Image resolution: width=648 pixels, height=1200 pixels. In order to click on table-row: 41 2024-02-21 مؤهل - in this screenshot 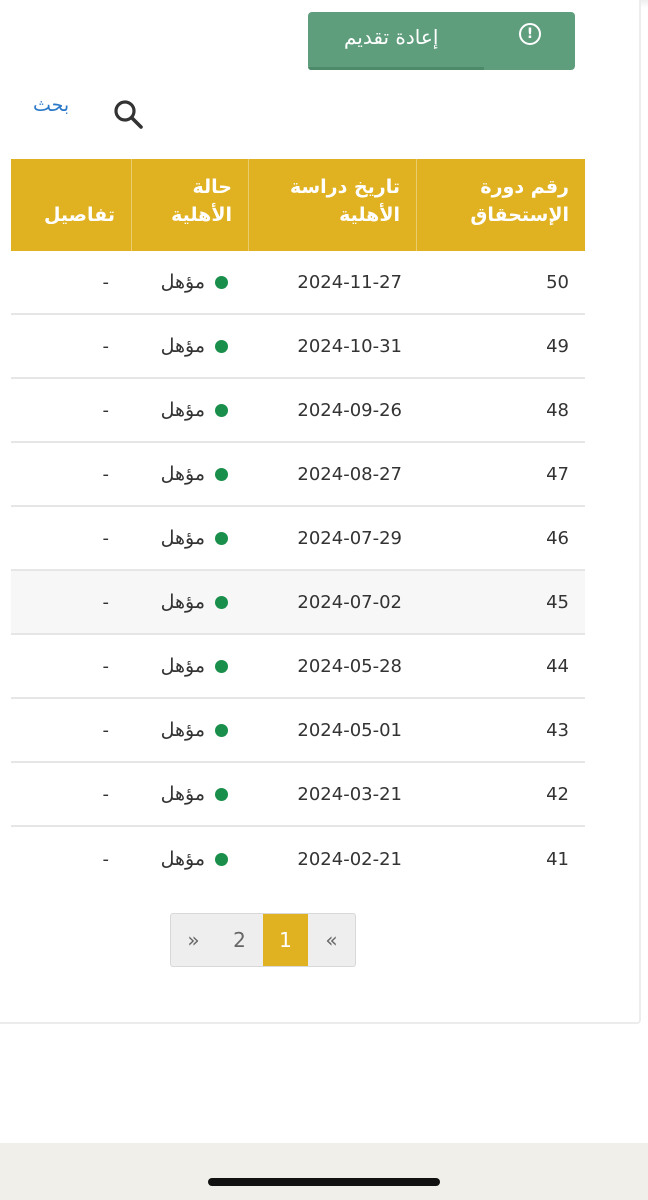, I will do `click(298, 859)`.